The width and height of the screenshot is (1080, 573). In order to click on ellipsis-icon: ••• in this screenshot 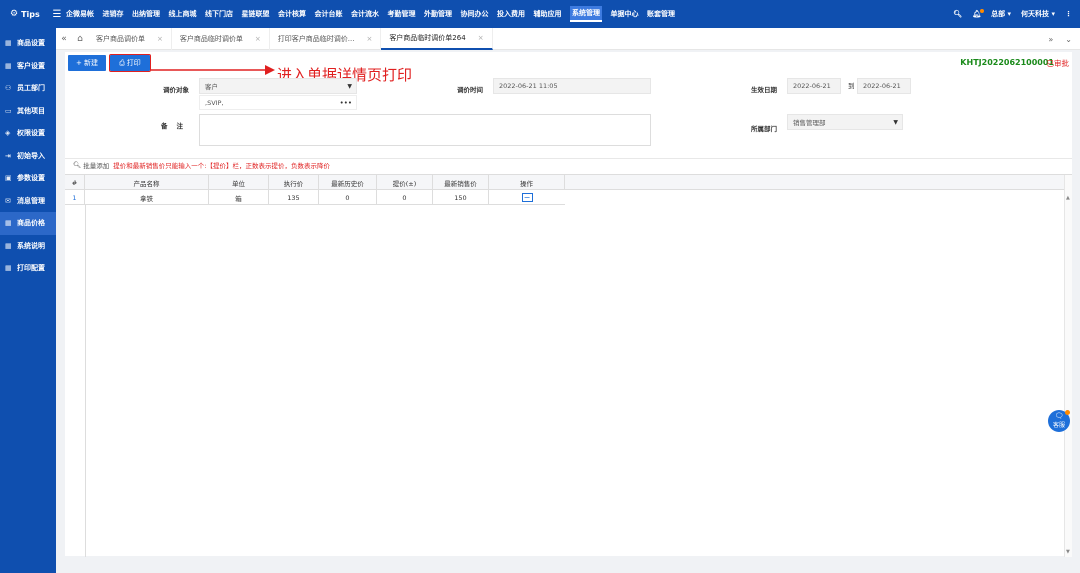, I will do `click(346, 103)`.